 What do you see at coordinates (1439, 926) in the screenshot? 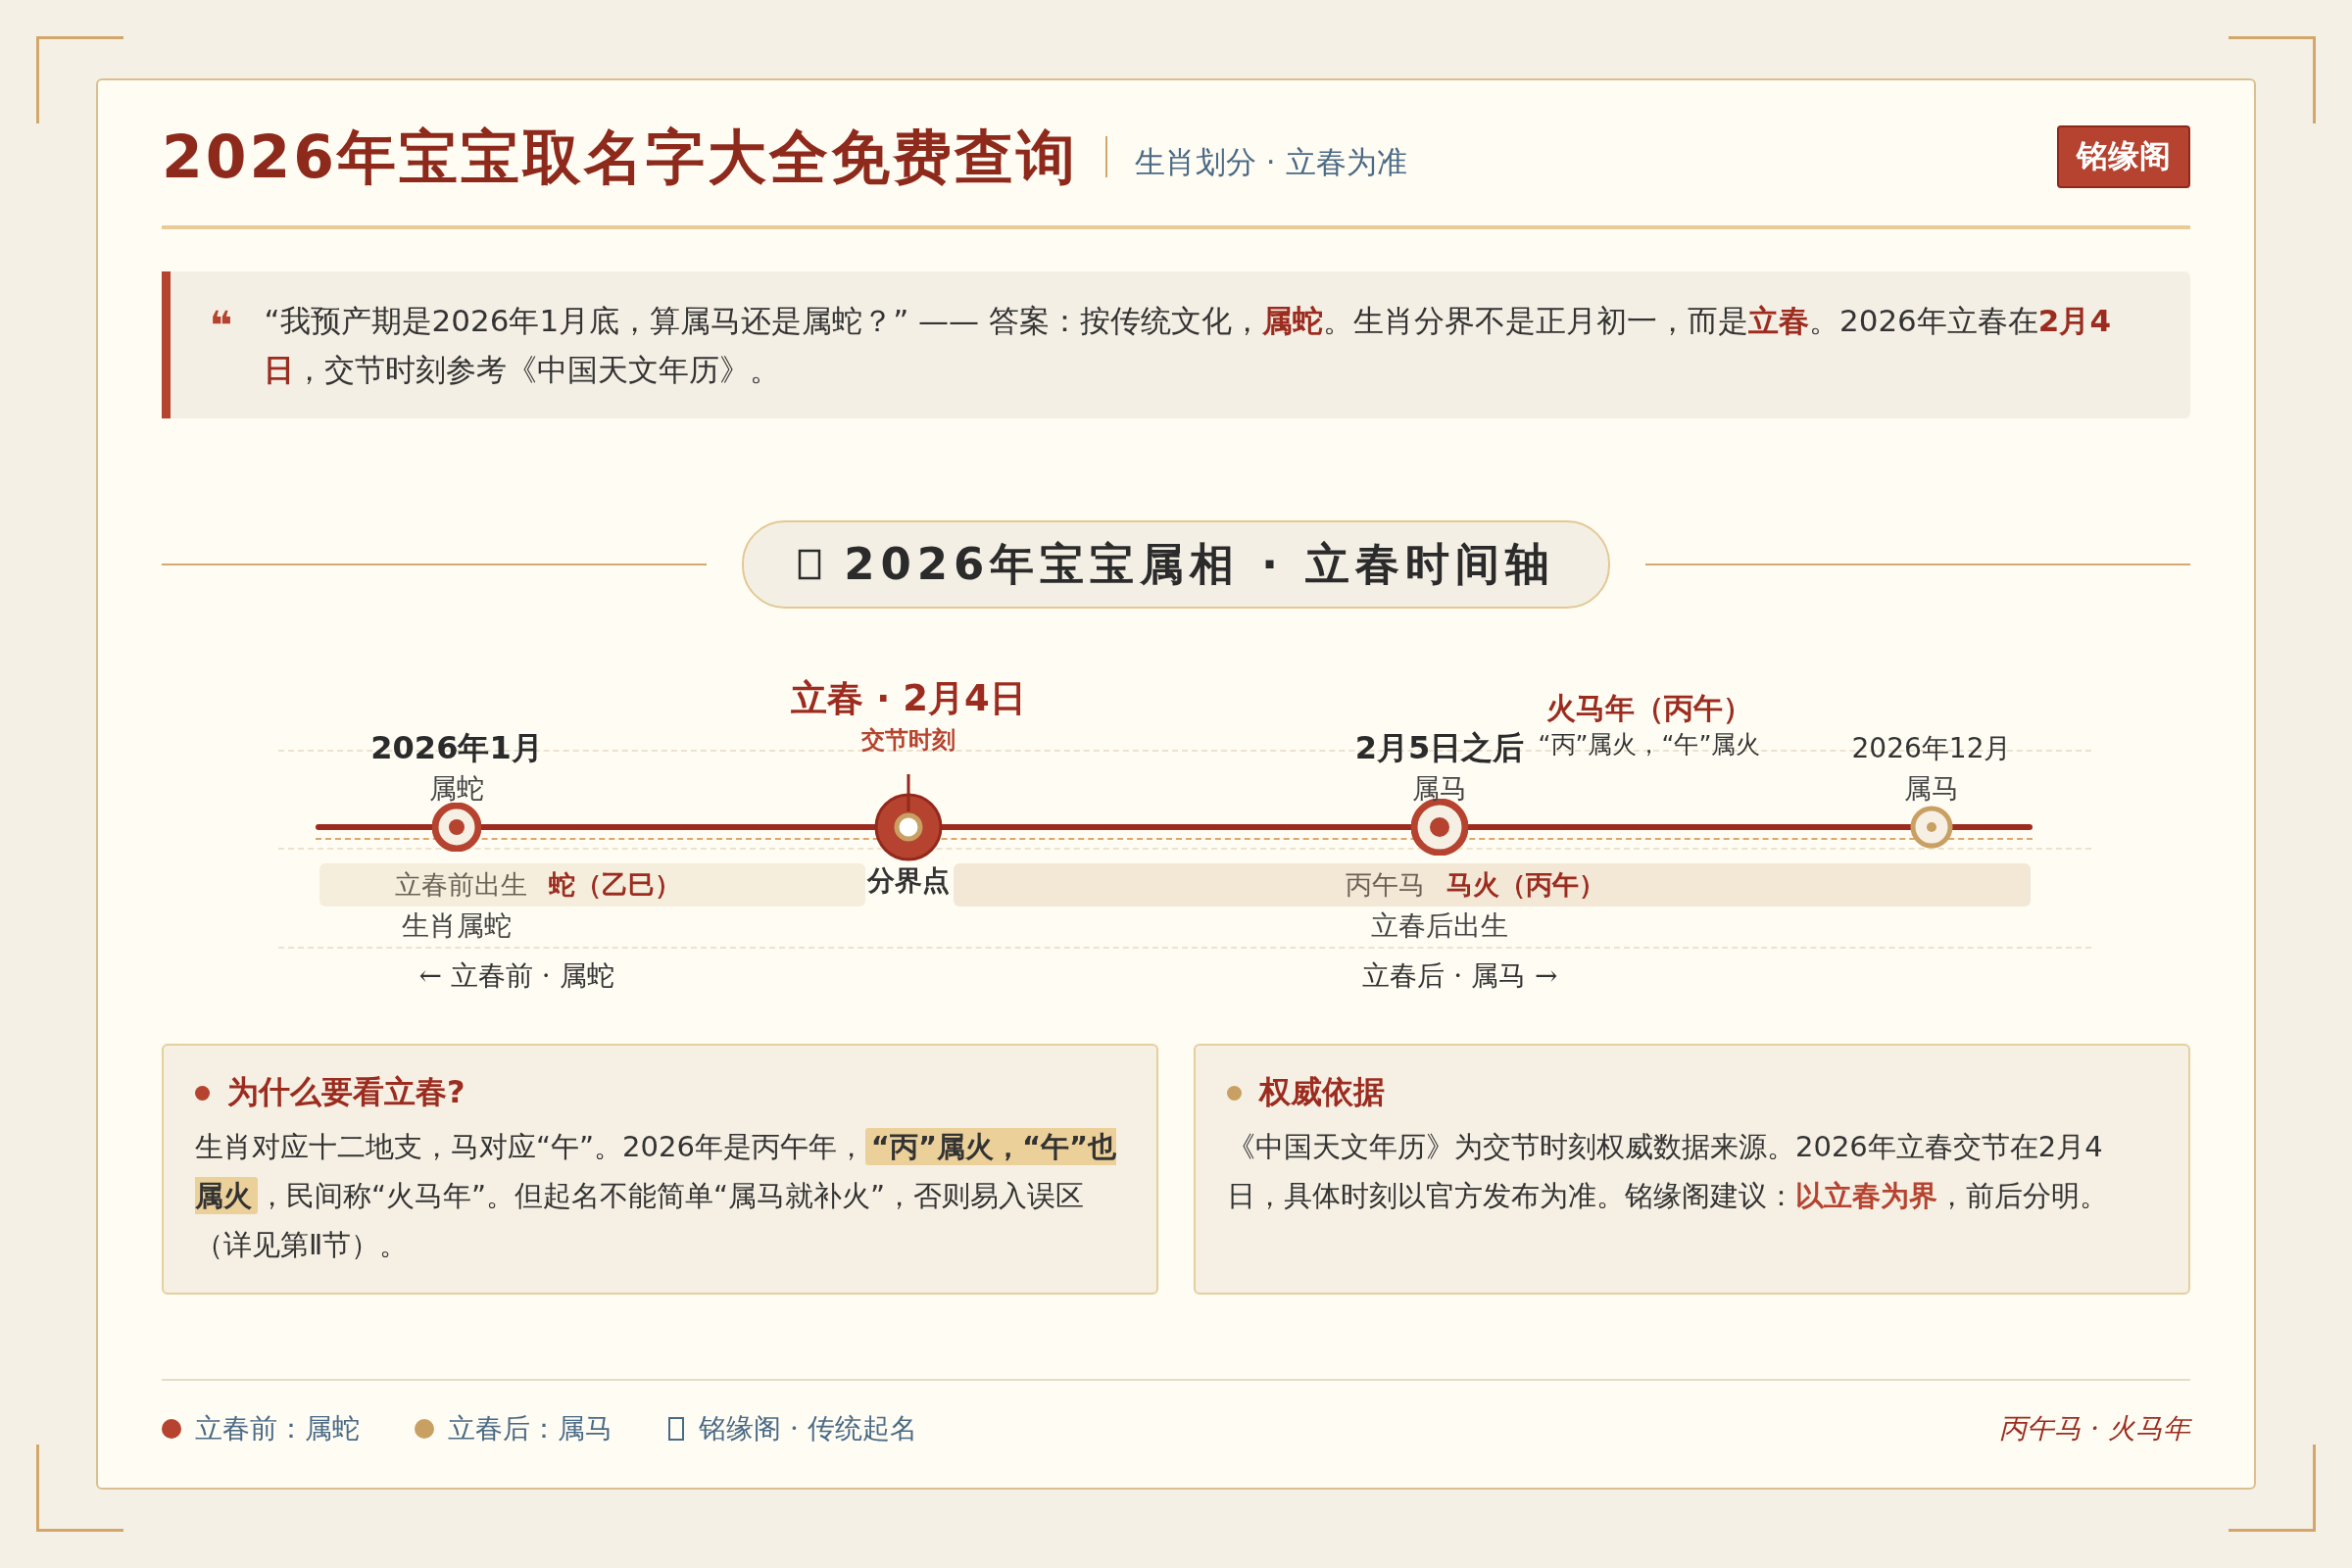
I see `band-caption: 立春后出生` at bounding box center [1439, 926].